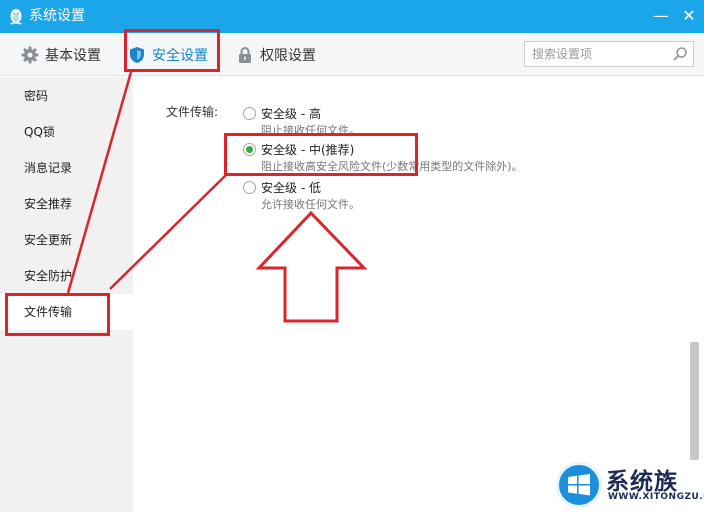 The height and width of the screenshot is (512, 704). Describe the element at coordinates (321, 154) in the screenshot. I see `annotation-box-medium-option` at that location.